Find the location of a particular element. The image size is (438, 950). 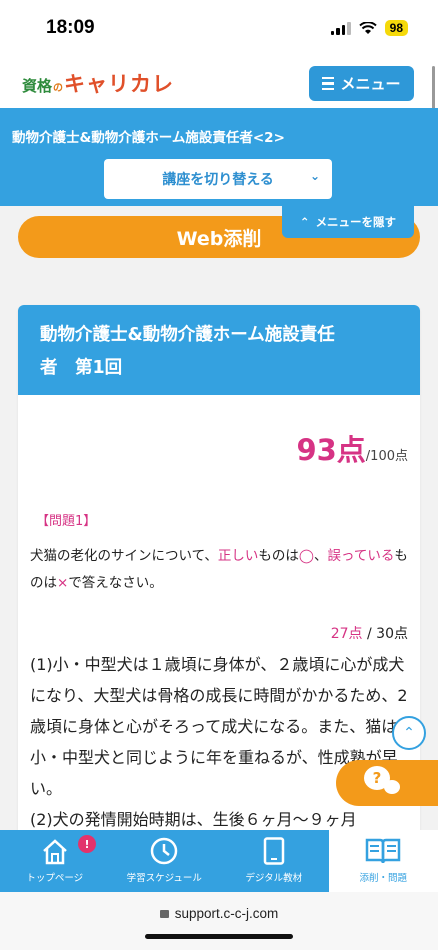

card-title-line2: 者 第1回 is located at coordinates (81, 368).